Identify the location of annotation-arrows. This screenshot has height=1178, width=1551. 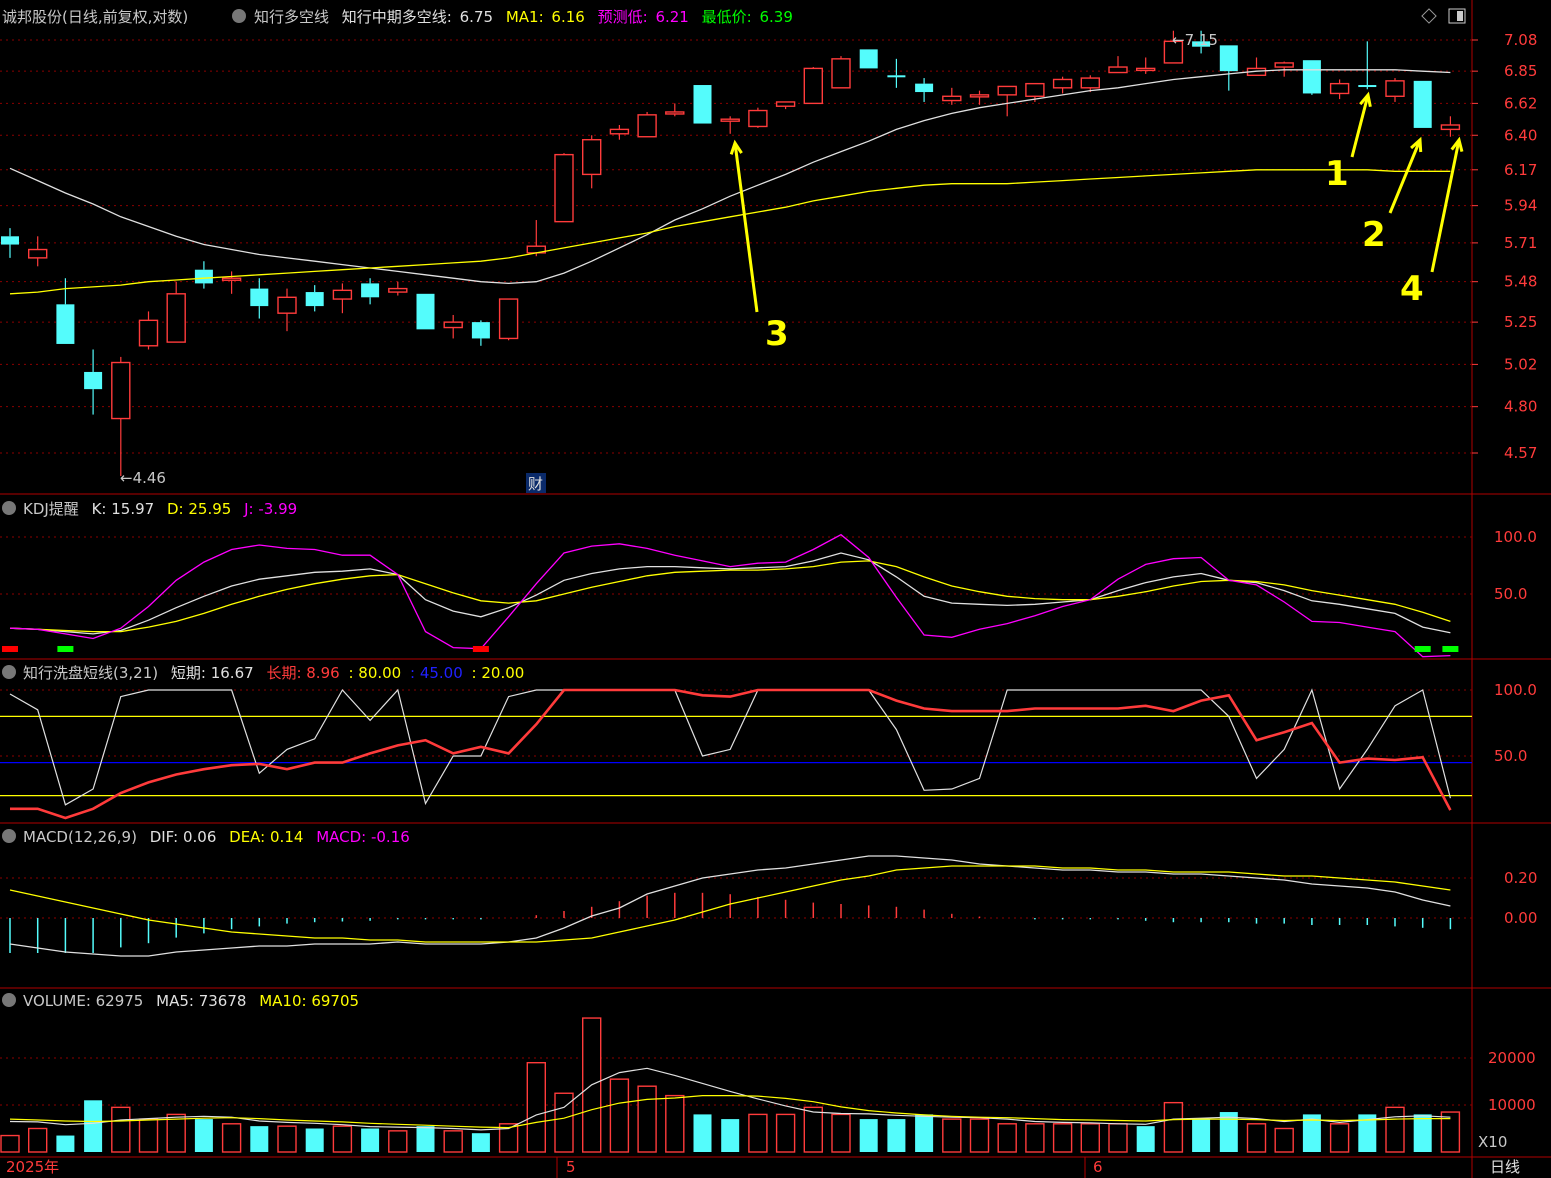
(1096, 202).